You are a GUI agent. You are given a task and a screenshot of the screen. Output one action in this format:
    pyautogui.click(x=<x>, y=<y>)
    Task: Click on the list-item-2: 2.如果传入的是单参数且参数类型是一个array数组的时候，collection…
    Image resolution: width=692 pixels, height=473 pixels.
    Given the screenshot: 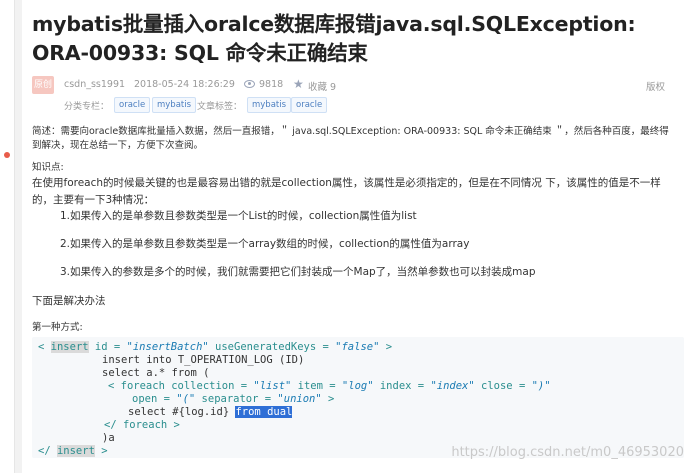 What is the action you would take?
    pyautogui.click(x=265, y=244)
    